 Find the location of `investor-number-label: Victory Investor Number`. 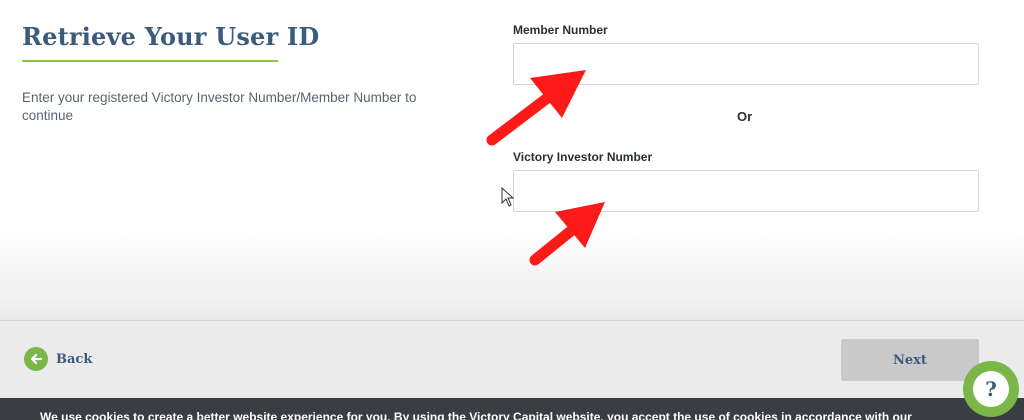

investor-number-label: Victory Investor Number is located at coordinates (583, 157).